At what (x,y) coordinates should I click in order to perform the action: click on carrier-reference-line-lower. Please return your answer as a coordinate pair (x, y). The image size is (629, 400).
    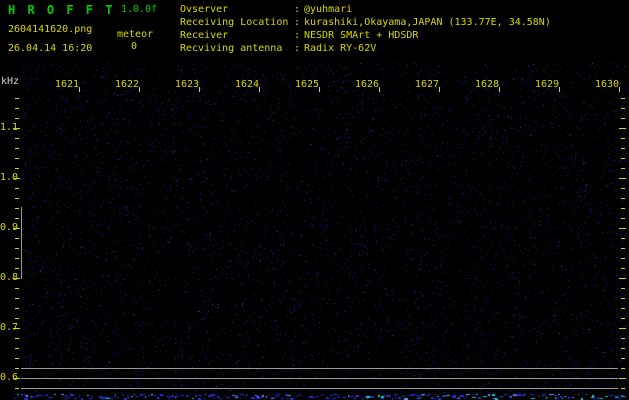
    Looking at the image, I should click on (319, 388).